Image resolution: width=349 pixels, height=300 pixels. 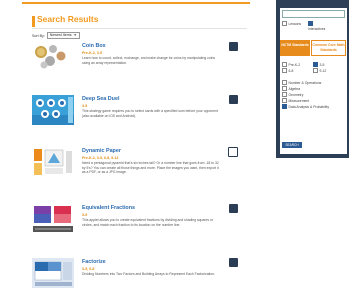 I want to click on deep-sea-duel-thumbnail, so click(x=53, y=110).